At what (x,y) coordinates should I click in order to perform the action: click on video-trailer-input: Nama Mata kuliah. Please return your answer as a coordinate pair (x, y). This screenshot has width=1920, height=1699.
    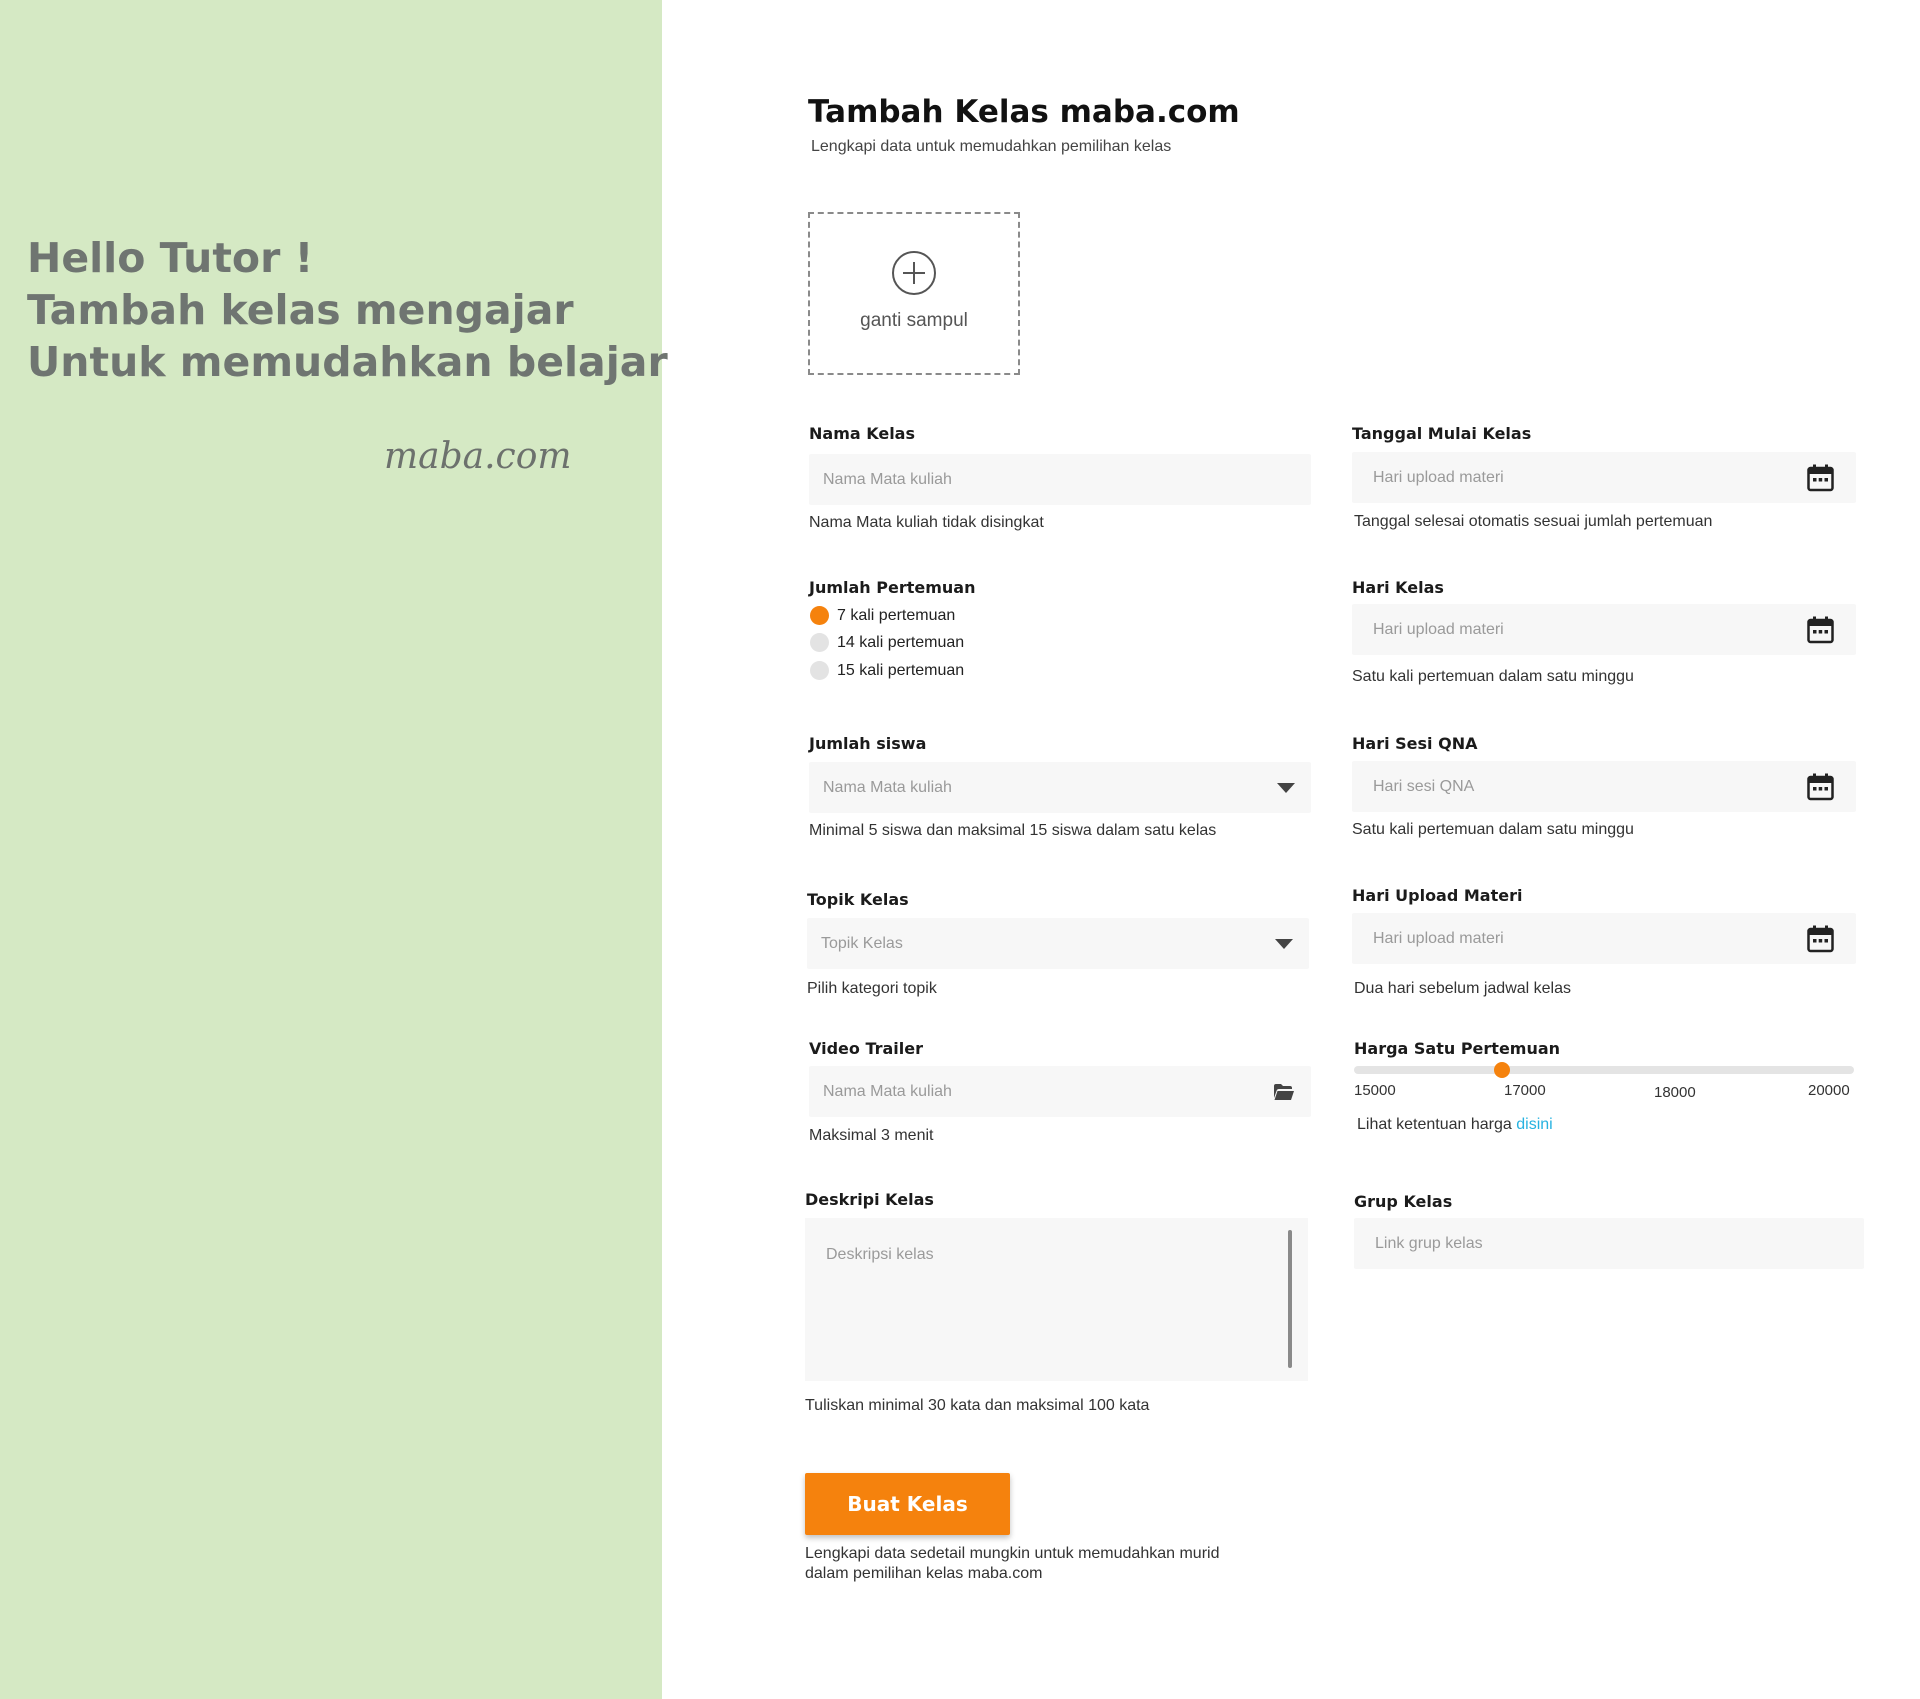
    Looking at the image, I should click on (1060, 1091).